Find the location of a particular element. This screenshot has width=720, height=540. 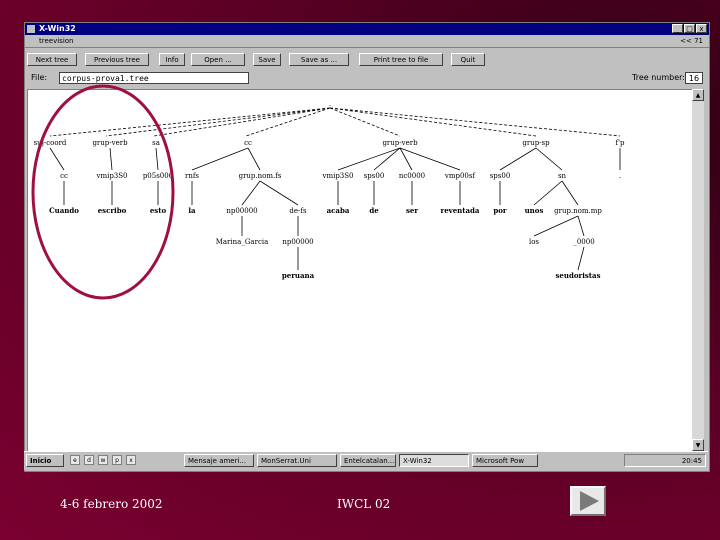

tree-node: grup.nom.mp is located at coordinates (578, 211).